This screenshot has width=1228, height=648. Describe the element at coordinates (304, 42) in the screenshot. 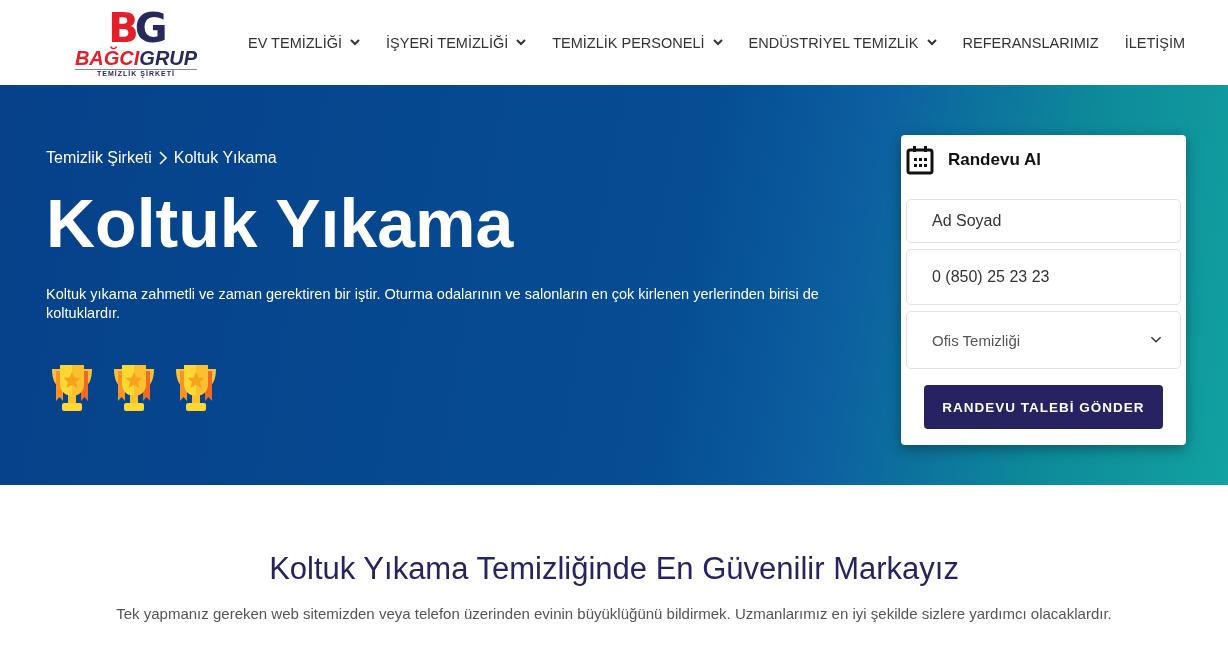

I see `nav-link: EV TEMİZLİĞİ` at that location.